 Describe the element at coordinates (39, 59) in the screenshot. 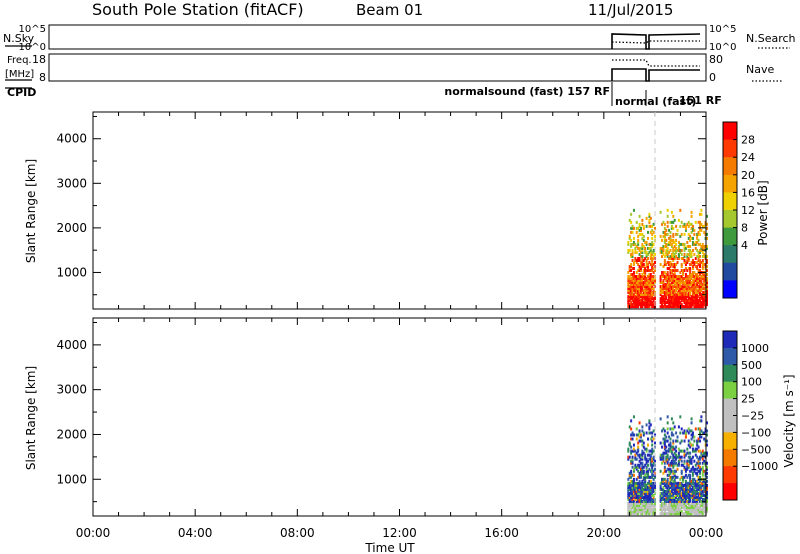

I see `freq-left-tick-top: 18` at that location.